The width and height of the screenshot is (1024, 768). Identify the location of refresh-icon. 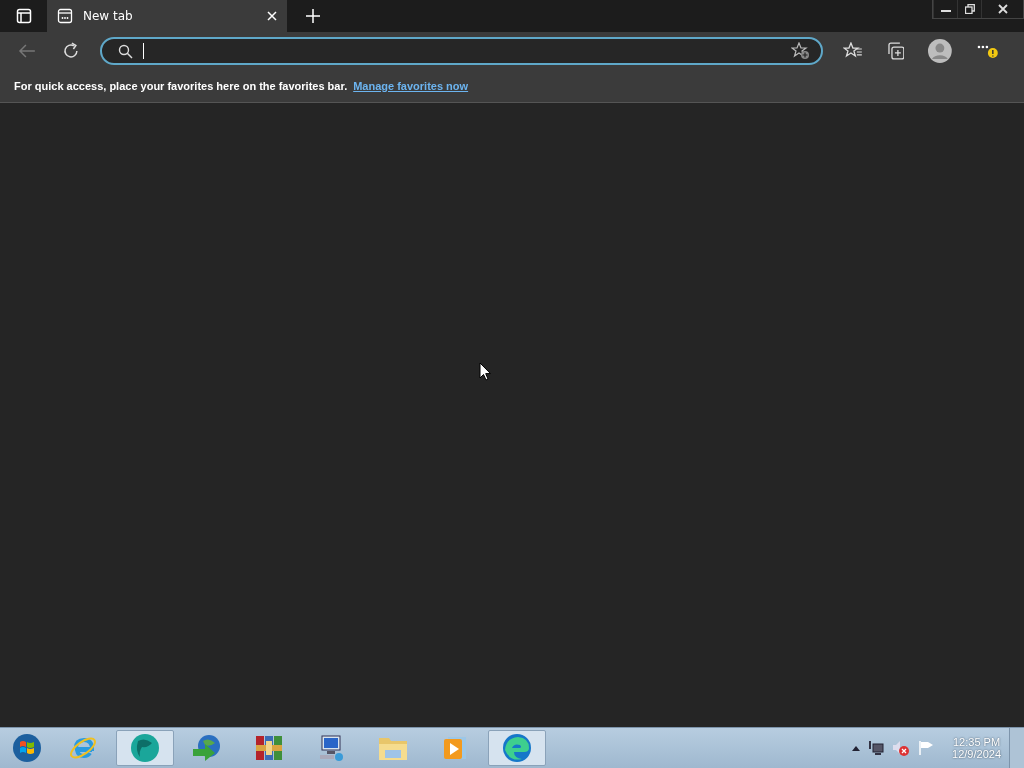
(70, 51).